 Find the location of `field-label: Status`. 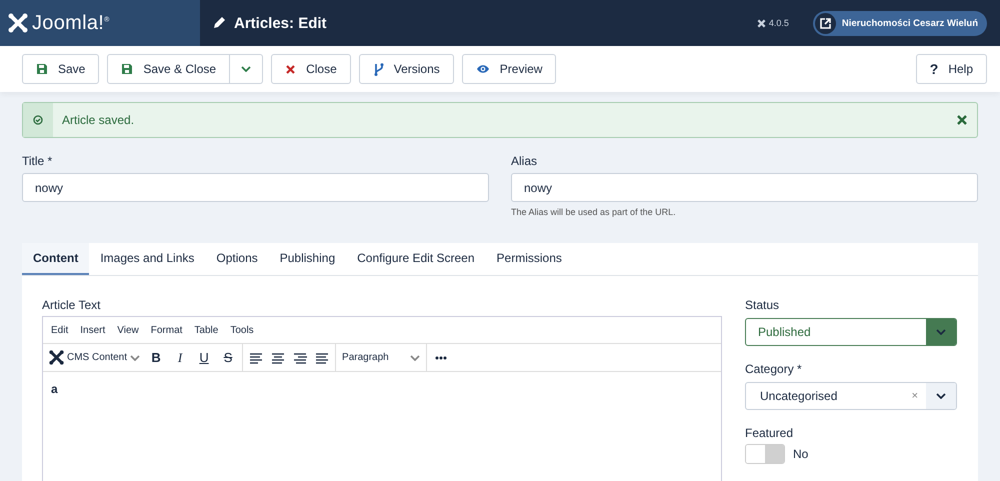

field-label: Status is located at coordinates (762, 305).